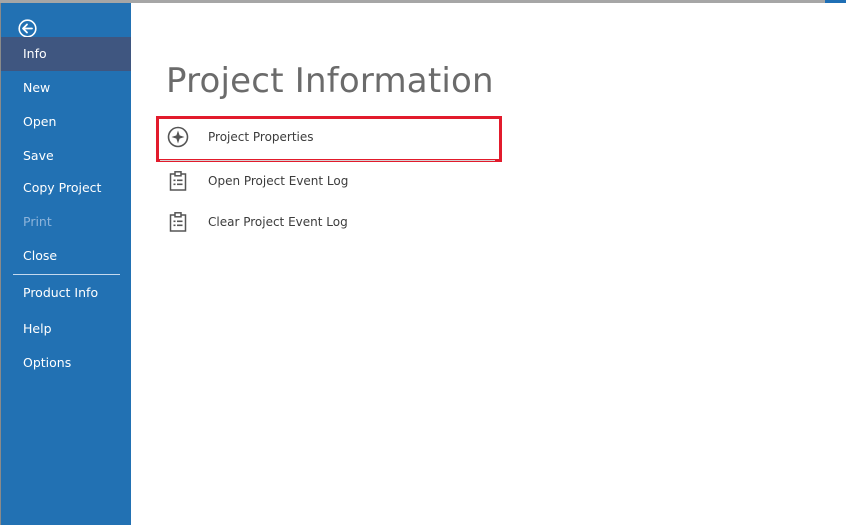 The image size is (846, 525). Describe the element at coordinates (66, 256) in the screenshot. I see `sidebar-item-close: Close` at that location.